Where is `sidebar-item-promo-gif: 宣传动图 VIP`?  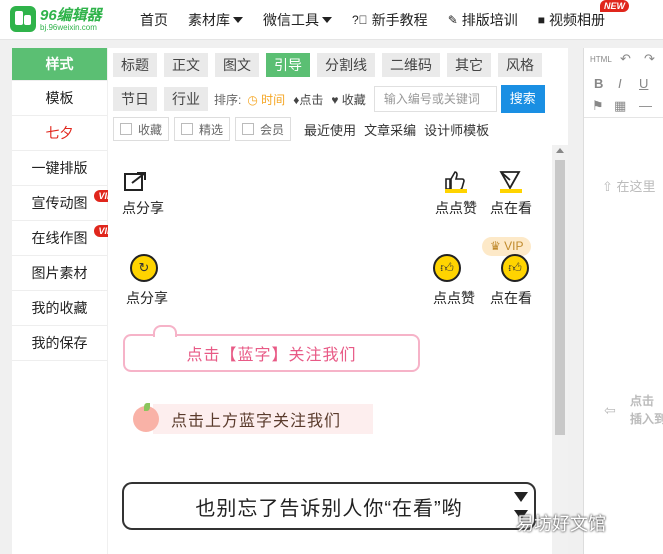 sidebar-item-promo-gif: 宣传动图 VIP is located at coordinates (64, 203).